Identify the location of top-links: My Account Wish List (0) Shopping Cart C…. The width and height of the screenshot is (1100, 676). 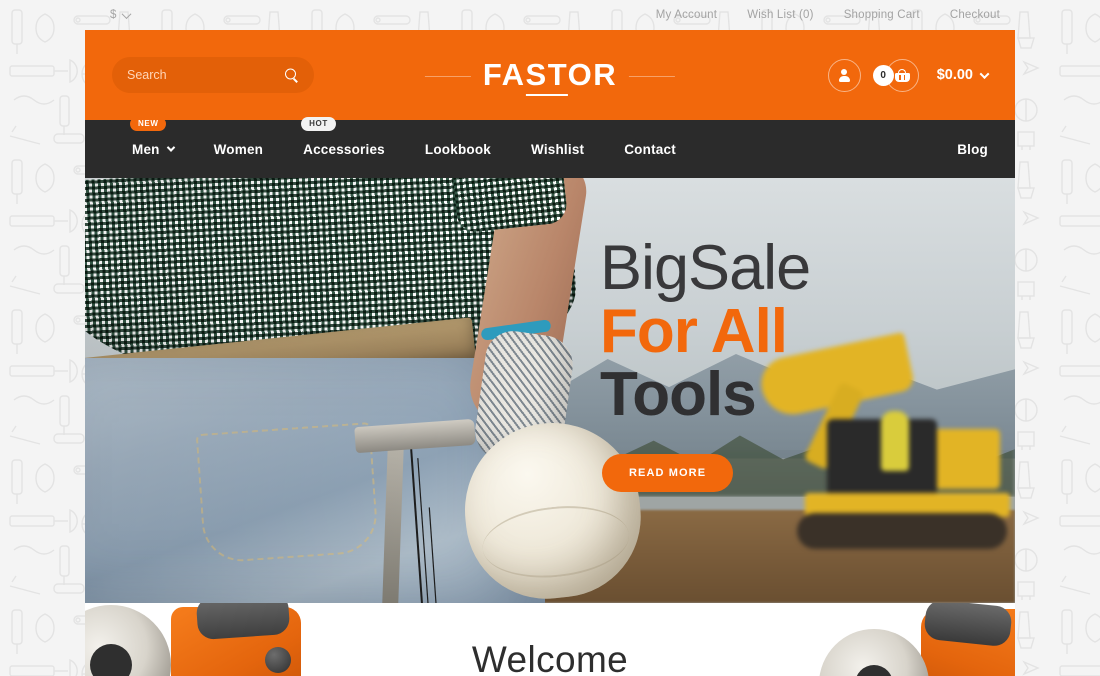
(828, 15).